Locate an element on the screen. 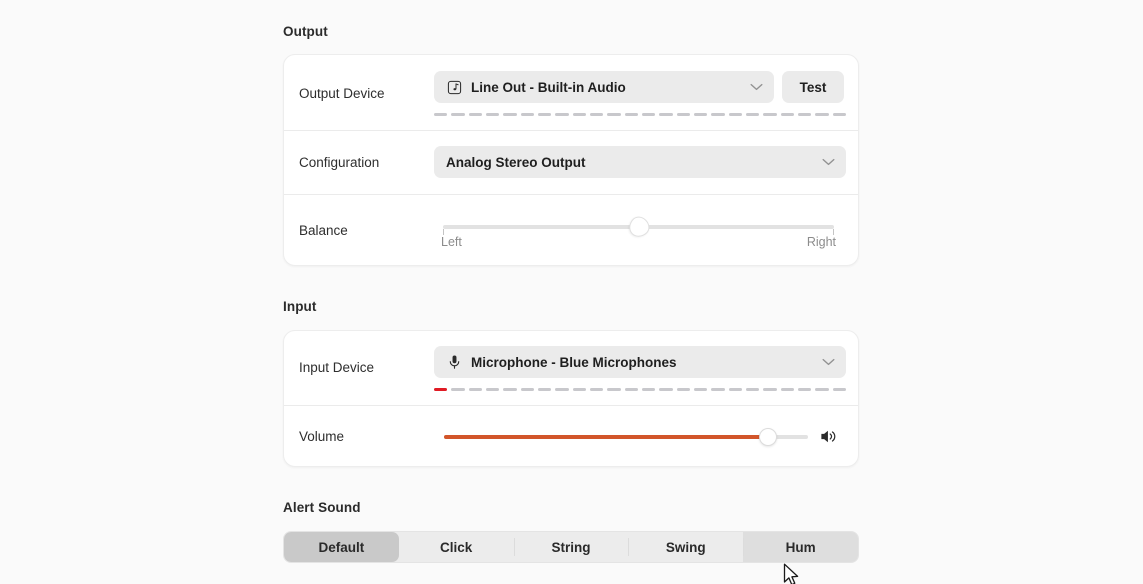  alert-sound-segmented-control: Default Click String Swing Hum is located at coordinates (571, 547).